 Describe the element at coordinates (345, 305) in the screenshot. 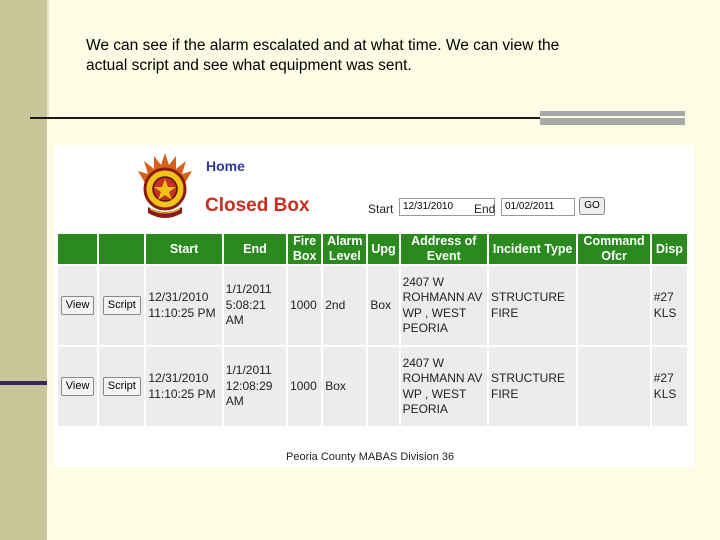

I see `alarm-level-cell: 2nd` at that location.